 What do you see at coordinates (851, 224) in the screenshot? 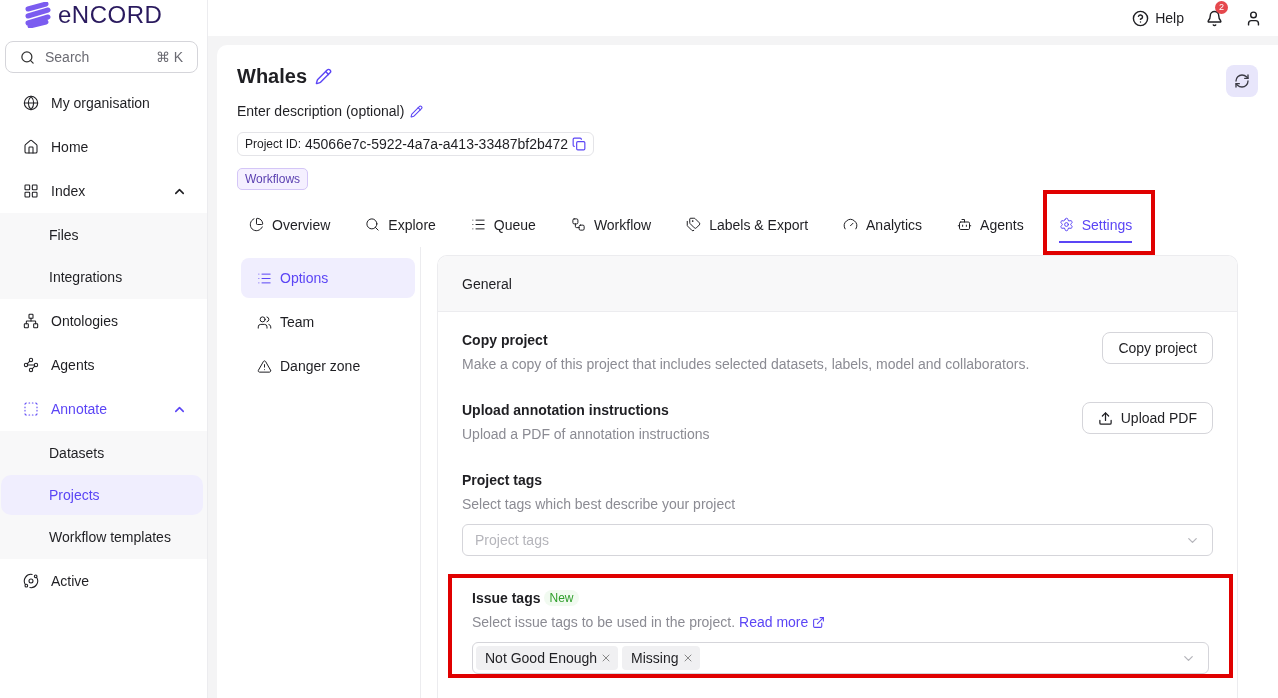
I see `gauge-icon` at bounding box center [851, 224].